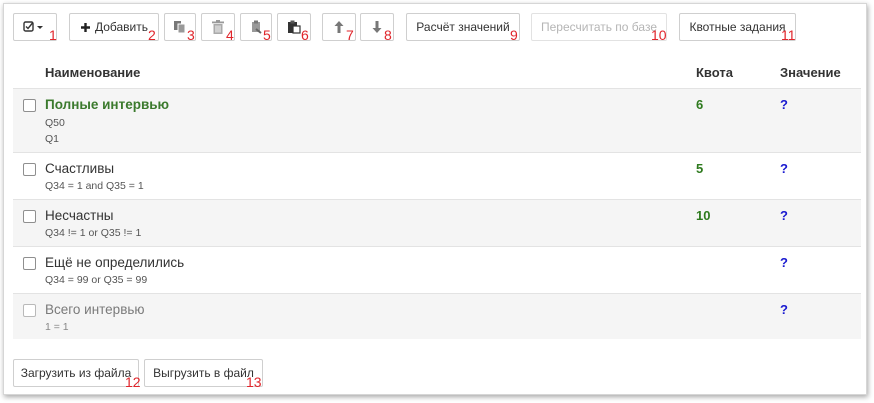  What do you see at coordinates (700, 104) in the screenshot?
I see `row-quota: 6` at bounding box center [700, 104].